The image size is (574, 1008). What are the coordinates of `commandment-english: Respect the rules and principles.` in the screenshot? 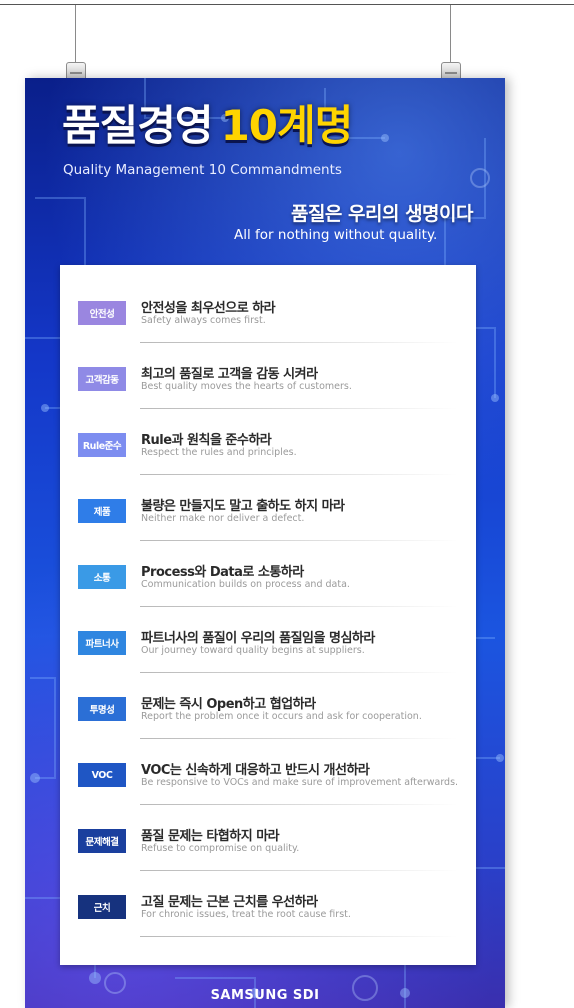 It's located at (219, 452).